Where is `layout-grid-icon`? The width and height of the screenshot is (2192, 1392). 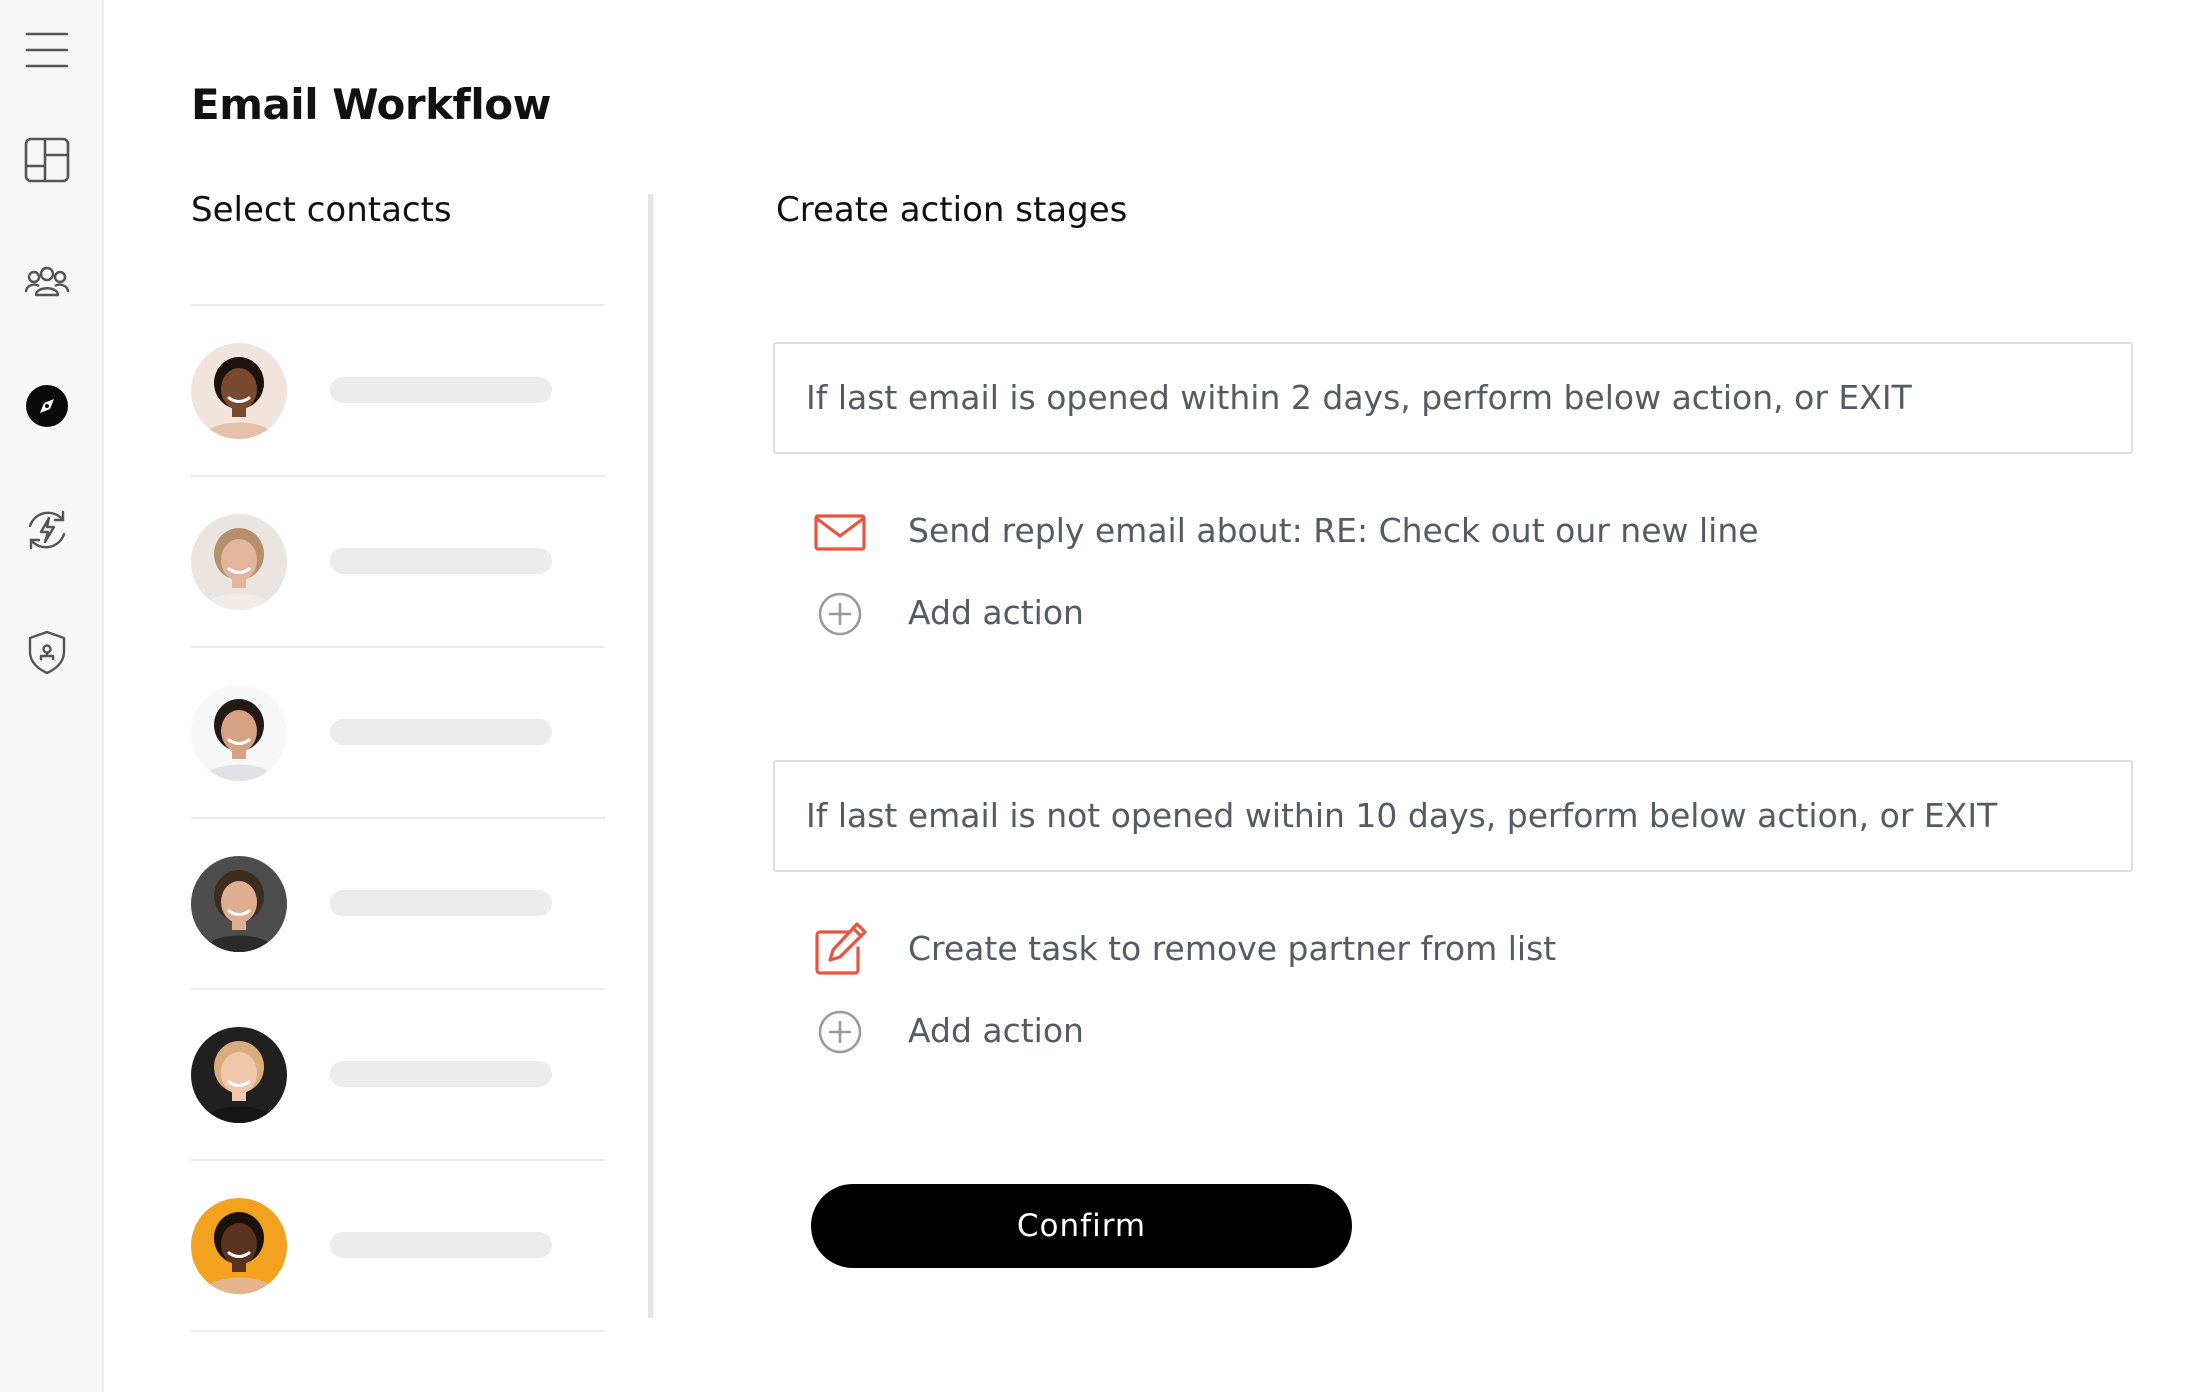
layout-grid-icon is located at coordinates (47, 160).